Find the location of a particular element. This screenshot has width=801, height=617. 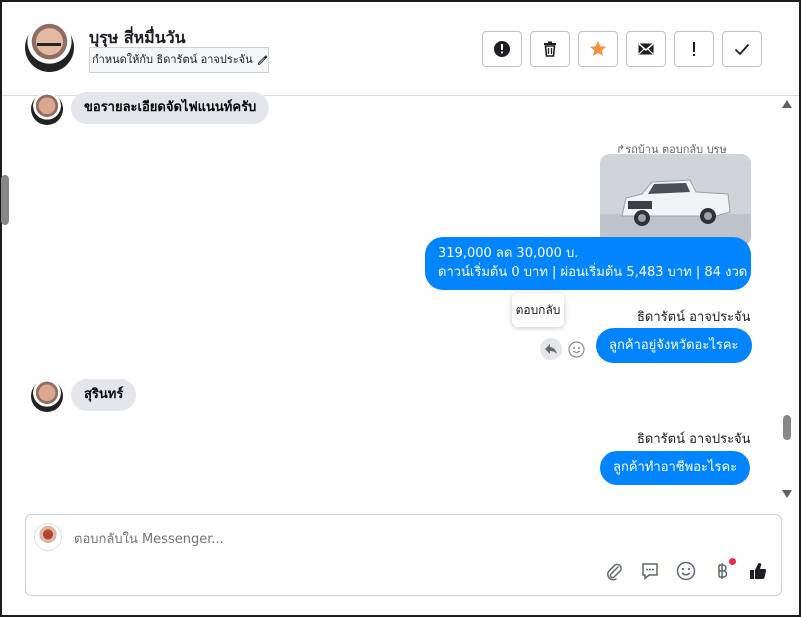

chat-bubble-icon is located at coordinates (650, 572).